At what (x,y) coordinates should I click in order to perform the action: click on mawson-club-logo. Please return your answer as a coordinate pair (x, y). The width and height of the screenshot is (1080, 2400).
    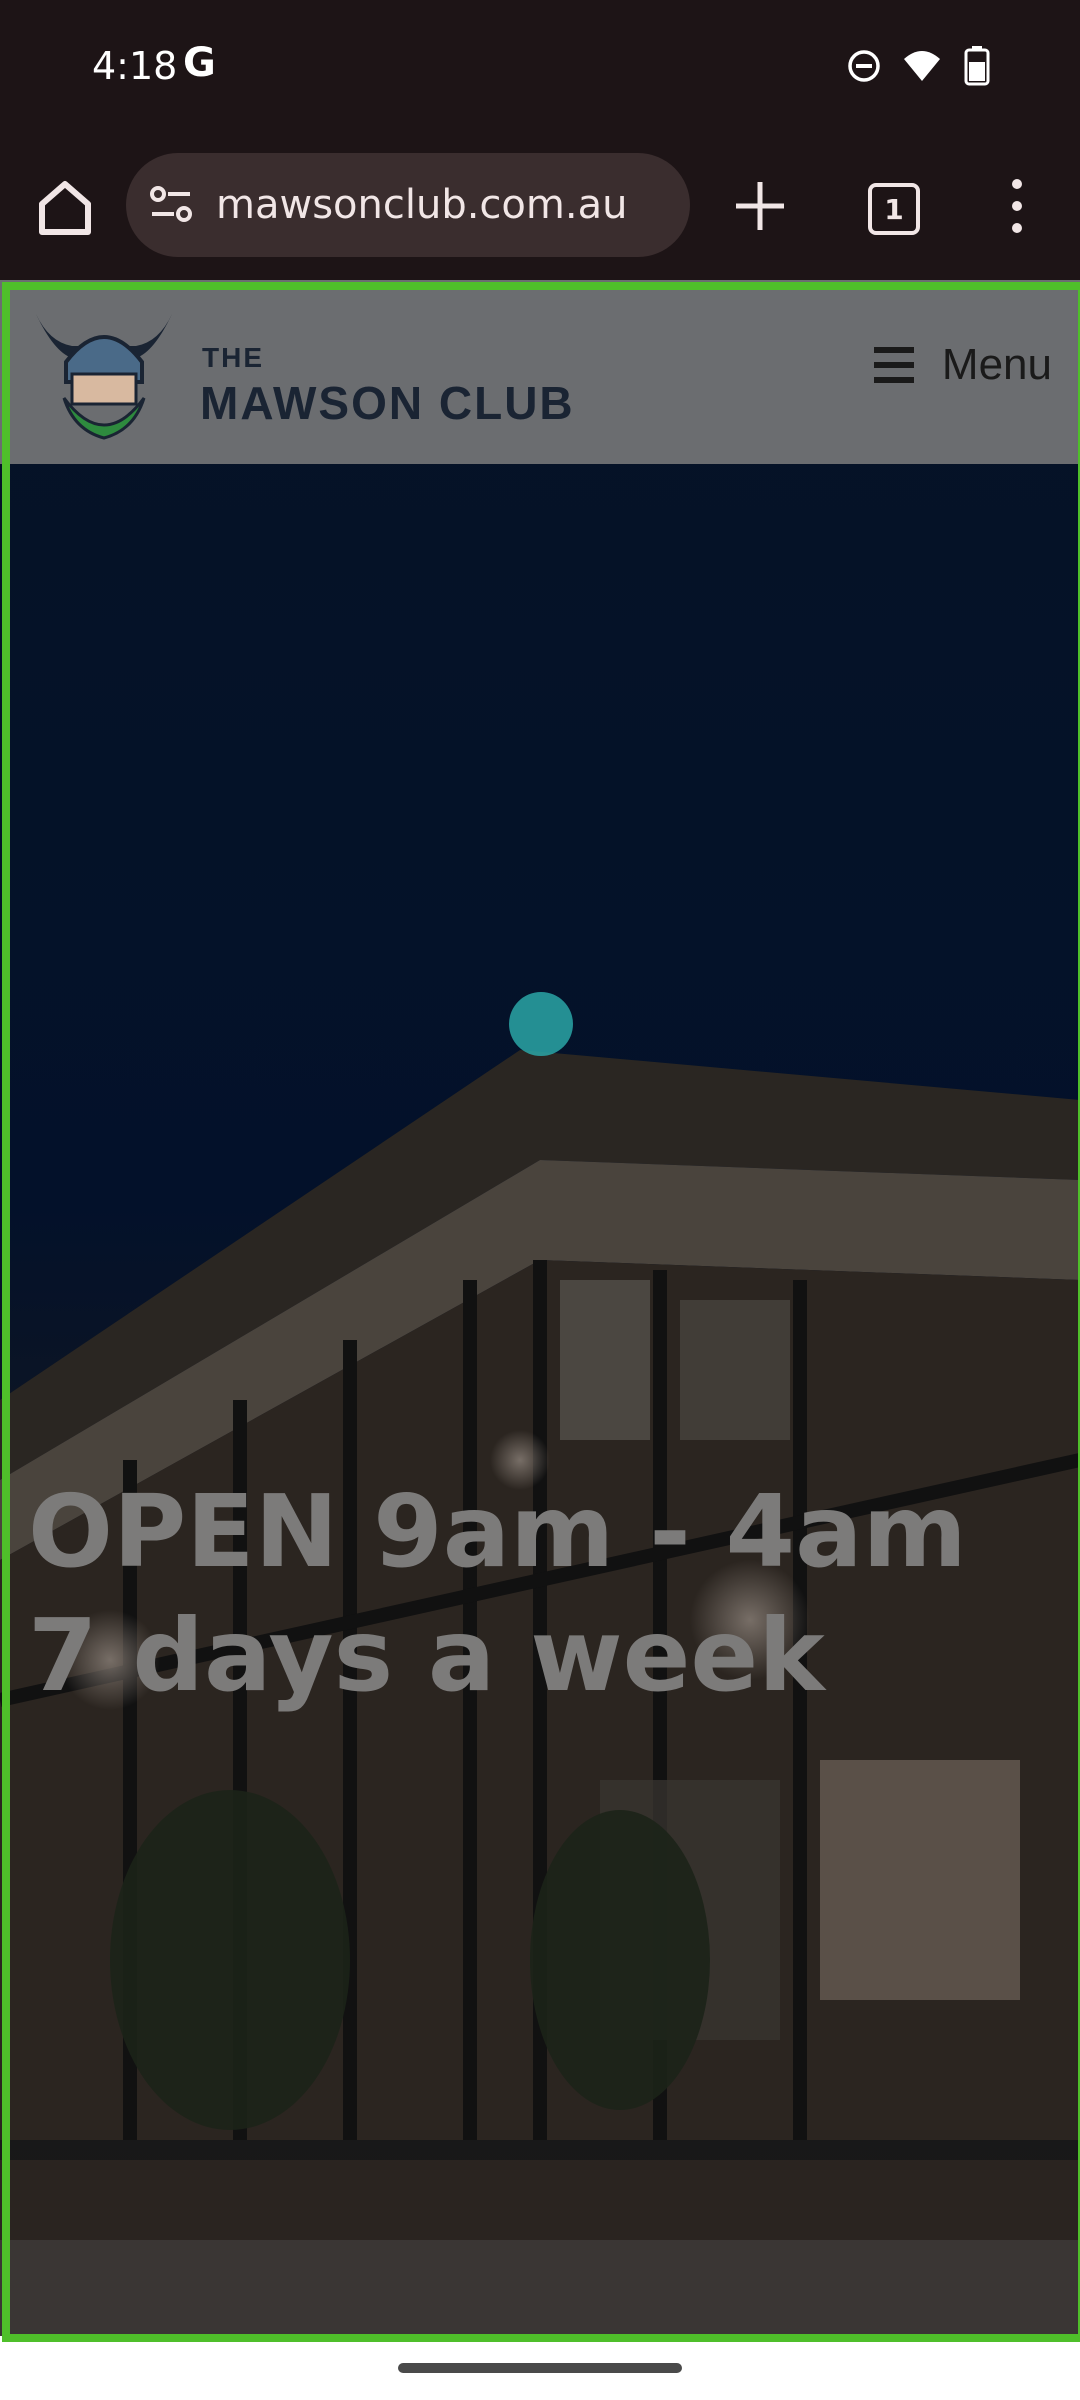
    Looking at the image, I should click on (104, 371).